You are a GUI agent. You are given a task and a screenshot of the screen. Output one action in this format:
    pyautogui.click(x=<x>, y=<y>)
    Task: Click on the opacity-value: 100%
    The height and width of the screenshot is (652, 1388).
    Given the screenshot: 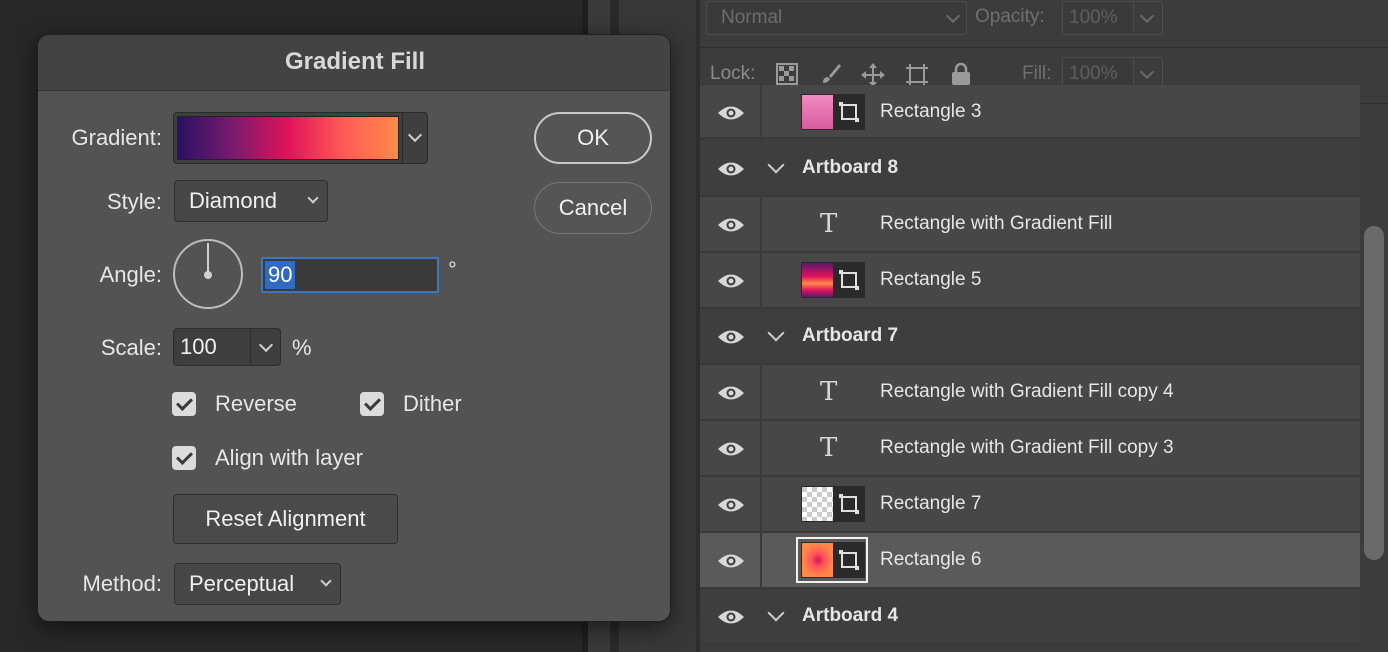 What is the action you would take?
    pyautogui.click(x=1093, y=17)
    